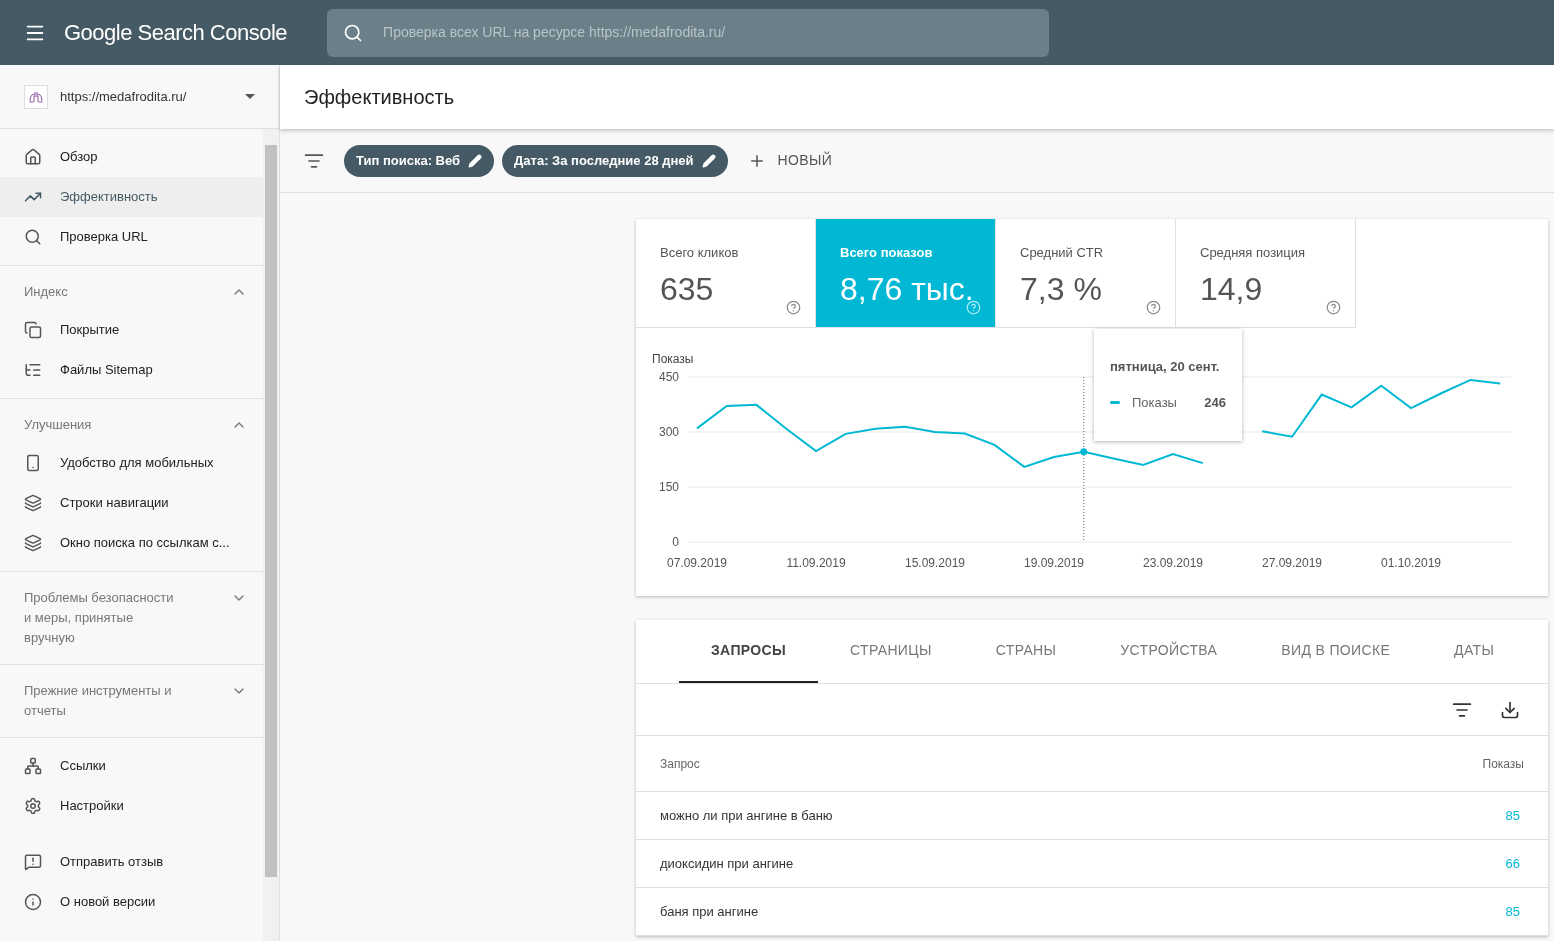 This screenshot has height=941, width=1554. What do you see at coordinates (816, 563) in the screenshot?
I see `x-tick-label: 11.09.2019` at bounding box center [816, 563].